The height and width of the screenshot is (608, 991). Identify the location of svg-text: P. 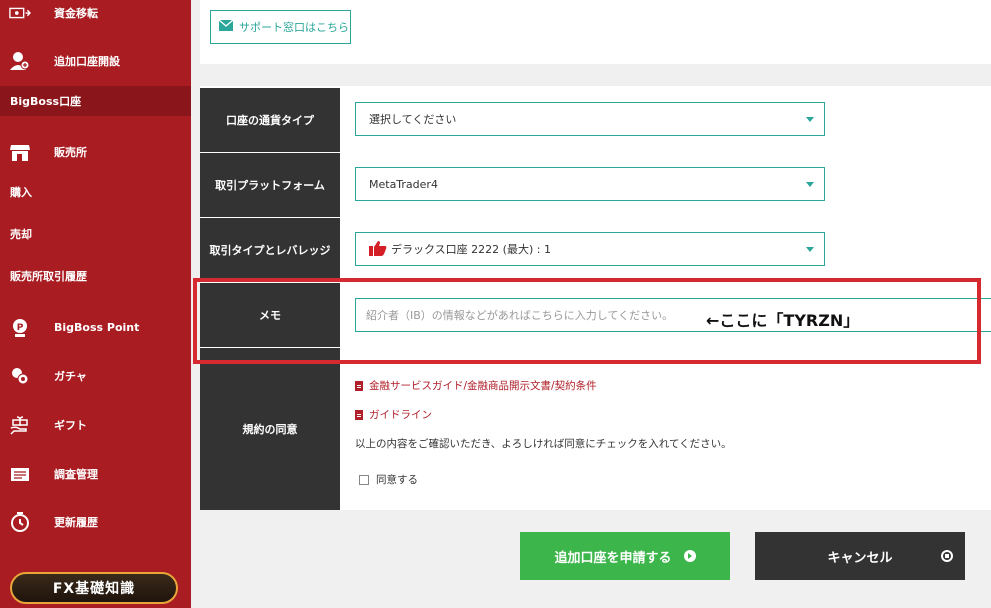
(20, 328).